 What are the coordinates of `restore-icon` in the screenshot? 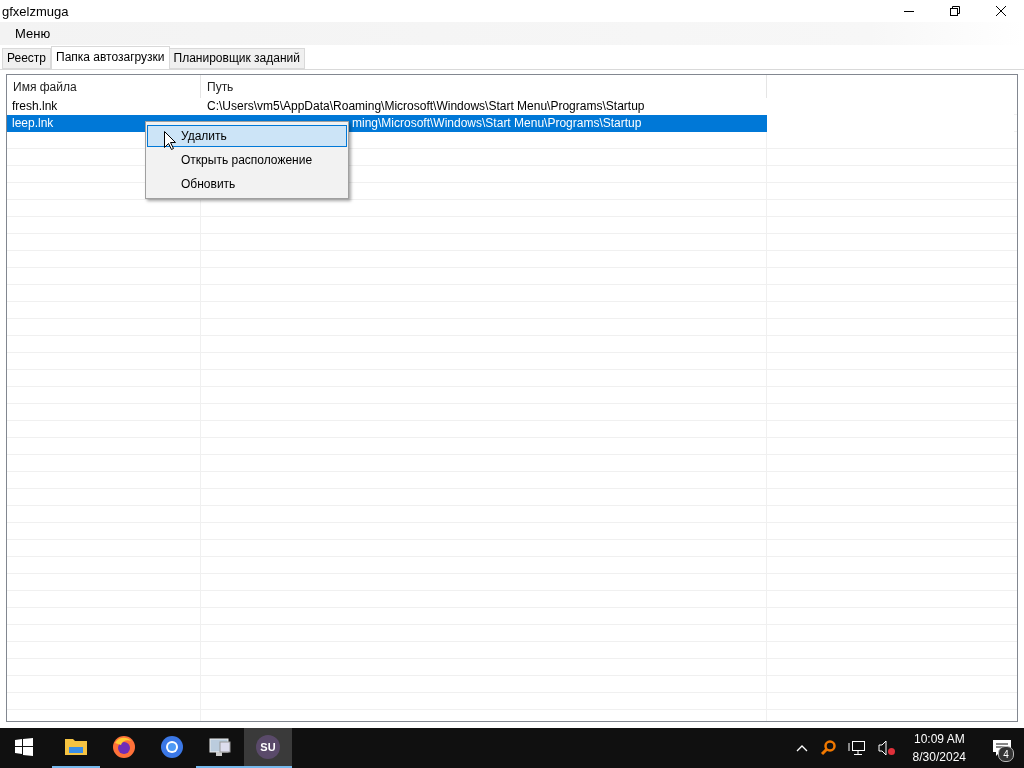 It's located at (955, 11).